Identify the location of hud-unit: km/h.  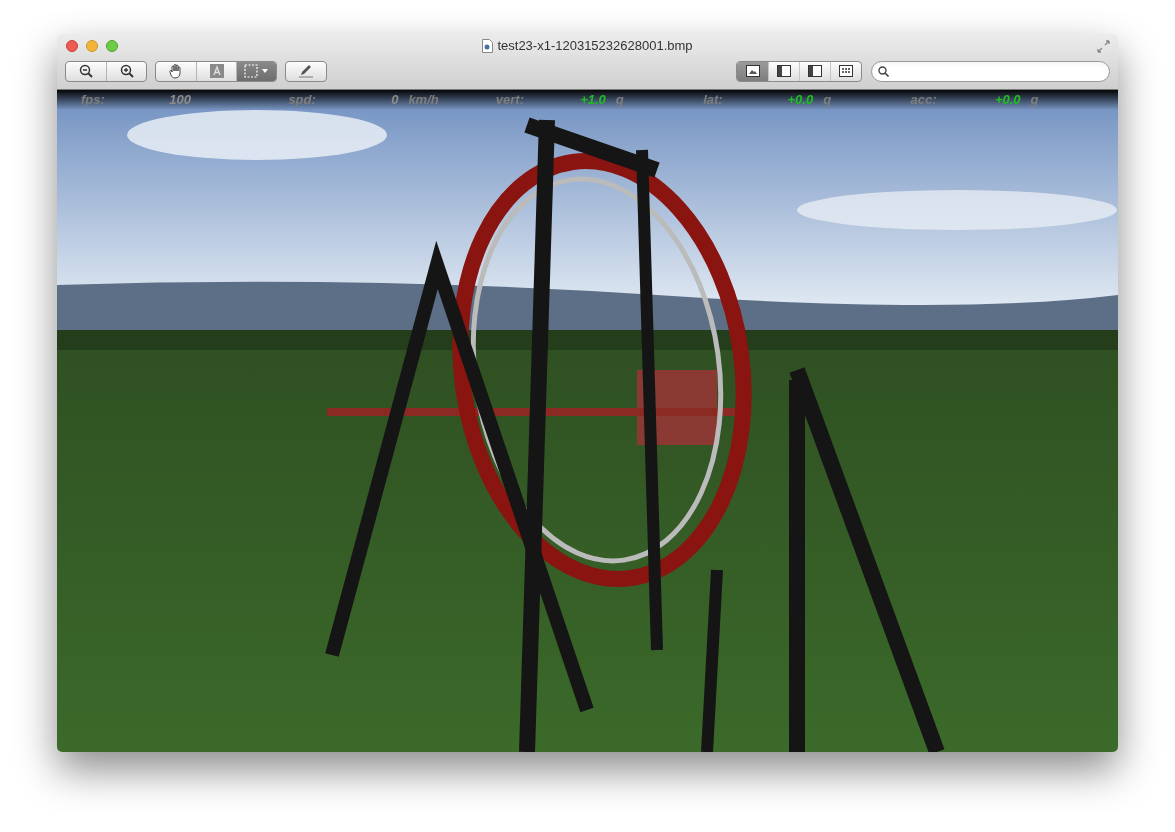
(423, 100).